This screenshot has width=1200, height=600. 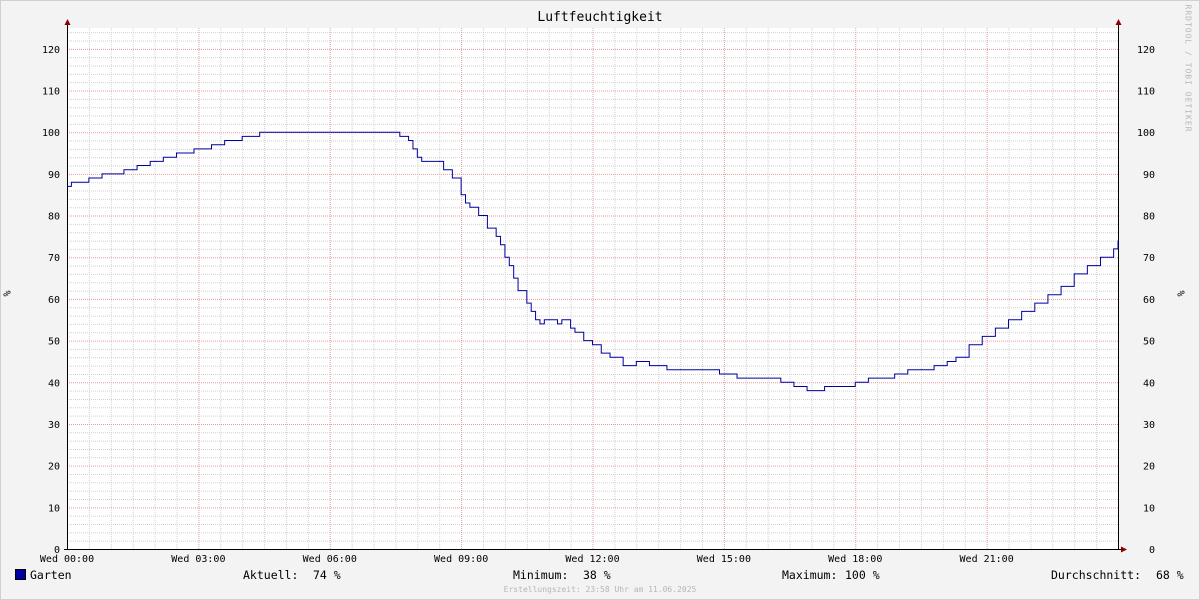 What do you see at coordinates (330, 559) in the screenshot?
I see `x-tick-label: Wed 06:00` at bounding box center [330, 559].